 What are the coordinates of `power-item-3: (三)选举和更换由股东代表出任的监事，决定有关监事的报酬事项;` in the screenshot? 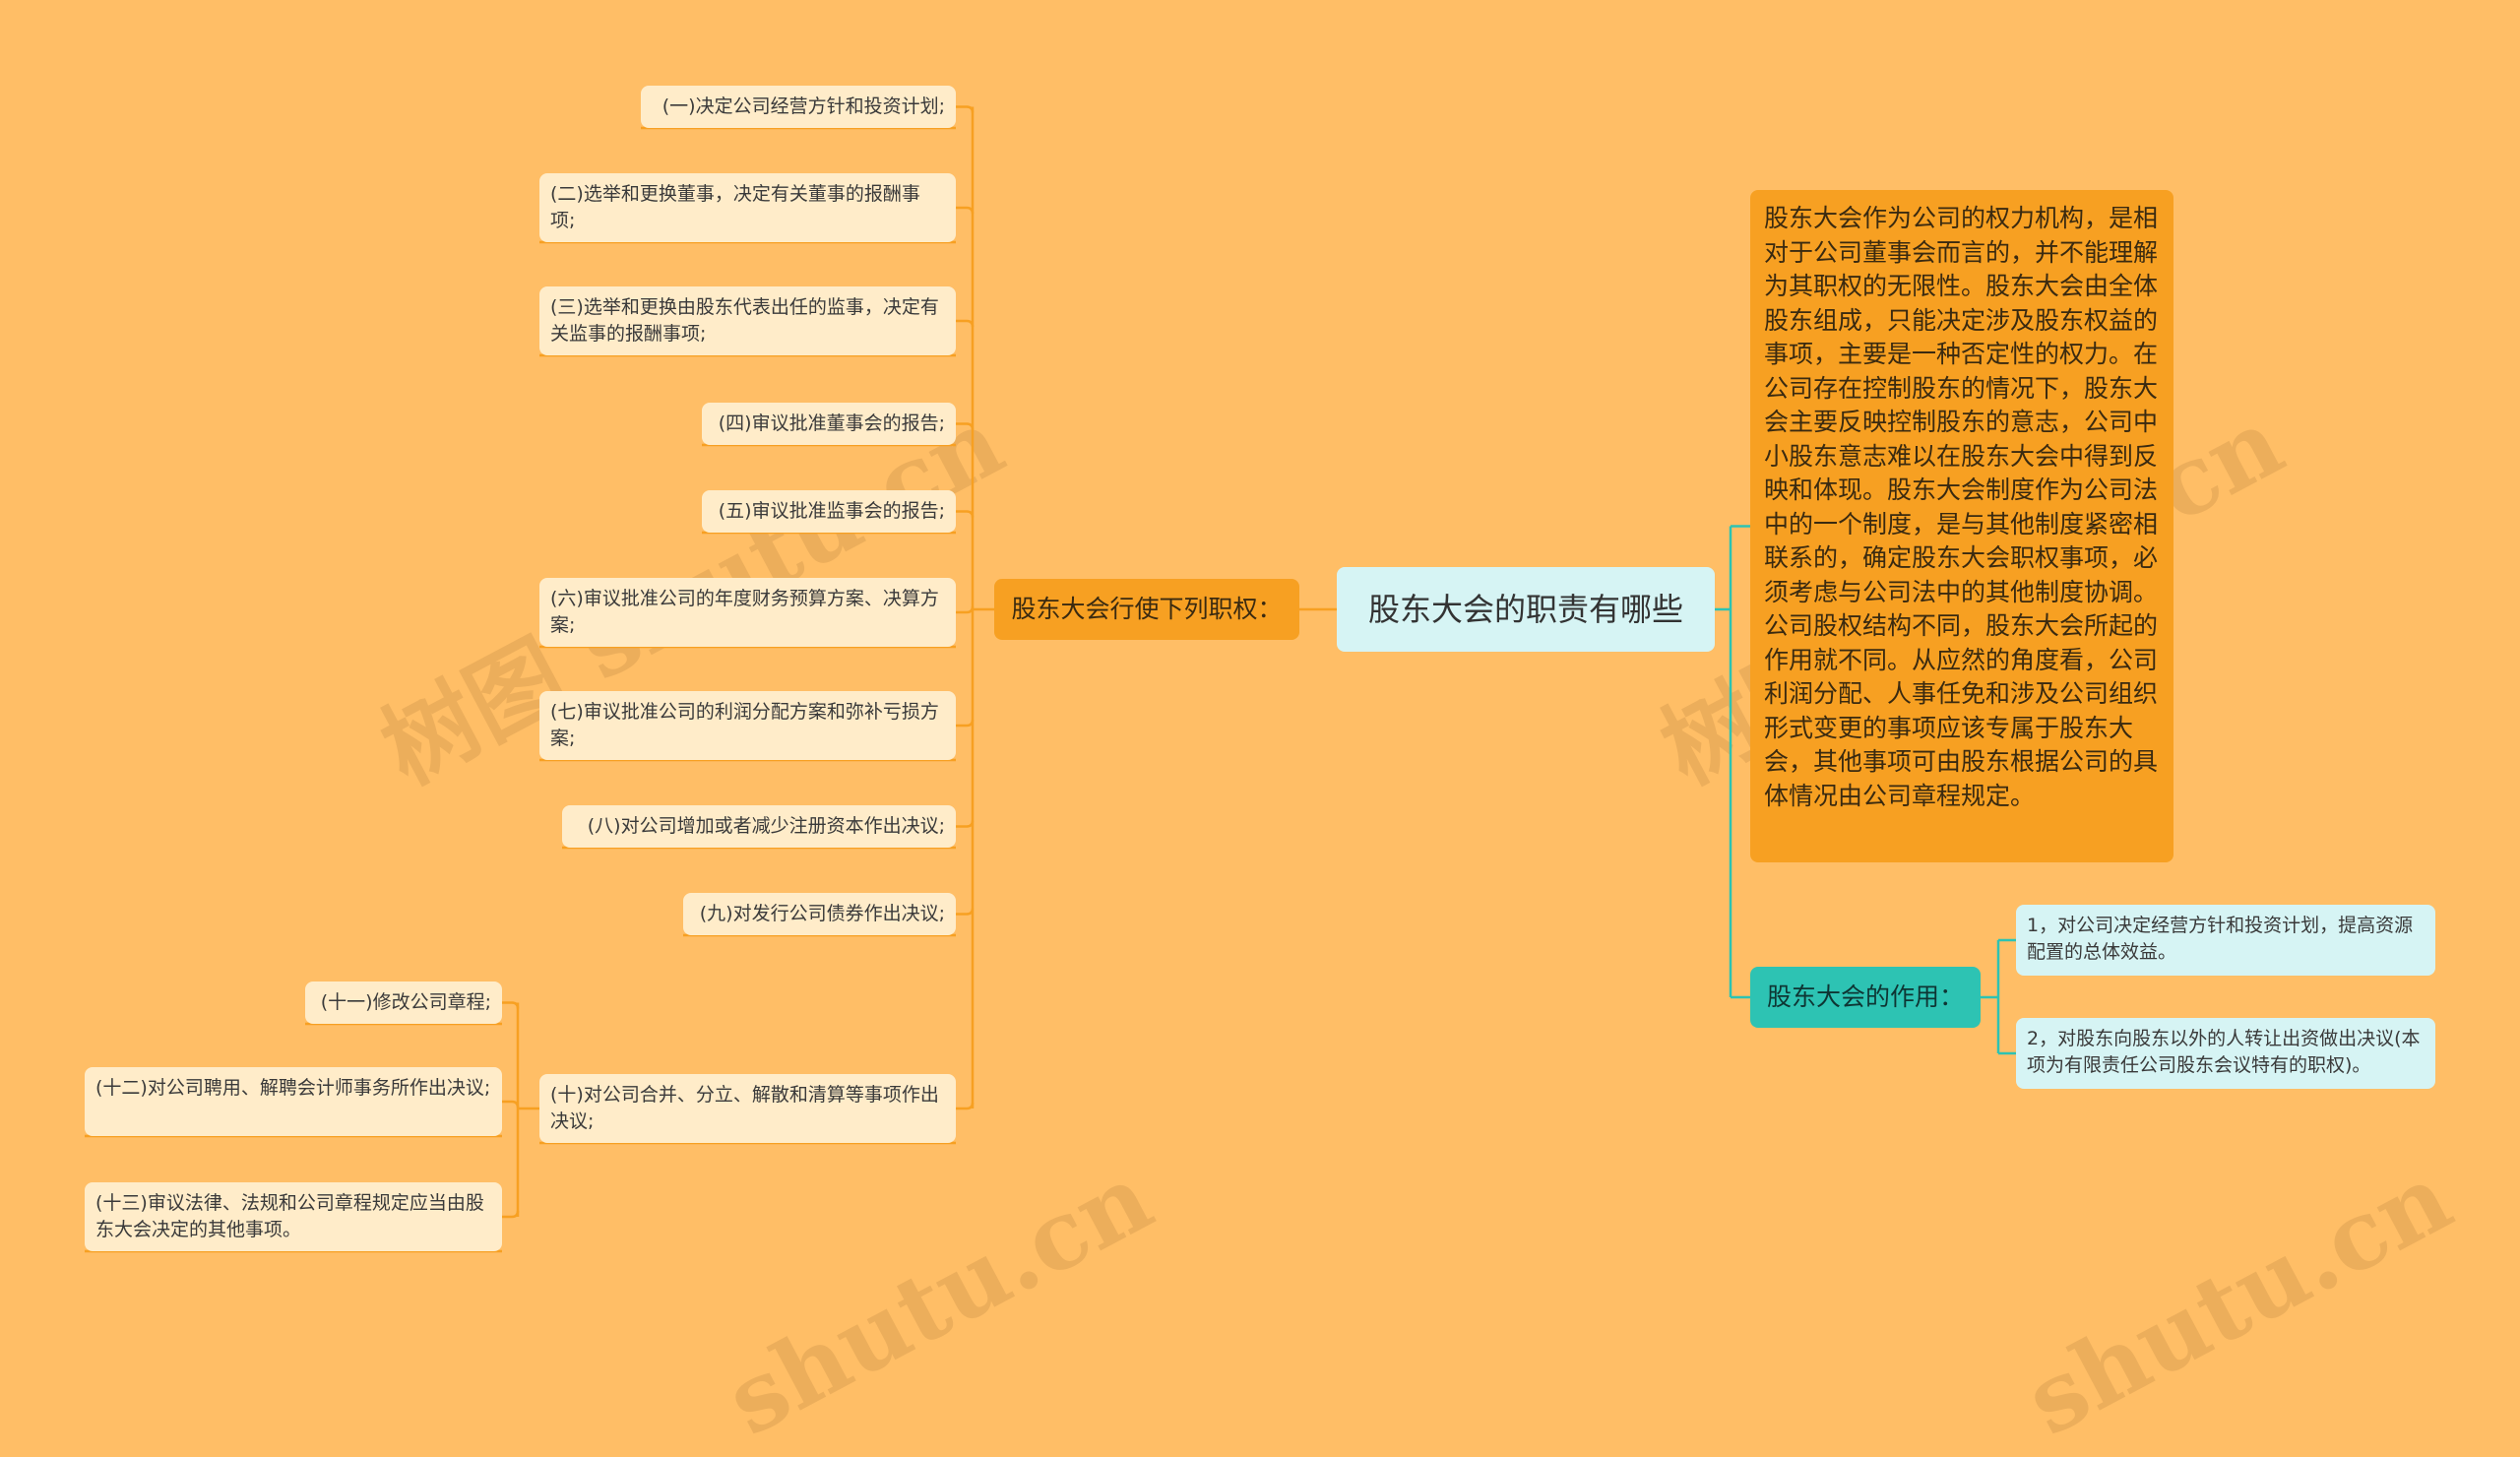 It's located at (747, 320).